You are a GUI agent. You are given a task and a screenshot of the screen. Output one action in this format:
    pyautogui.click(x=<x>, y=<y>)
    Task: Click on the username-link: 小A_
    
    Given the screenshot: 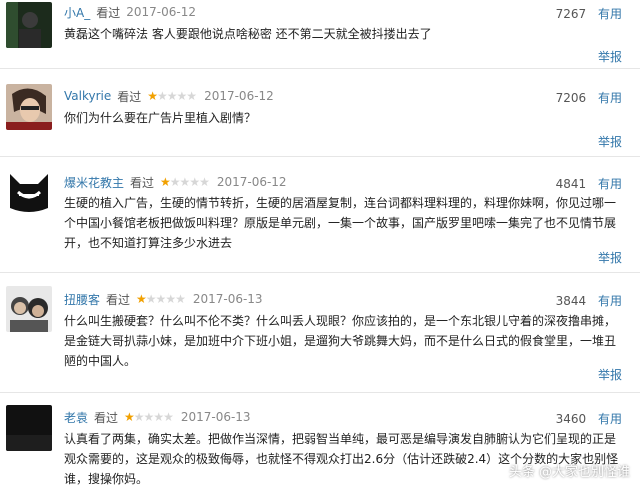 What is the action you would take?
    pyautogui.click(x=77, y=12)
    